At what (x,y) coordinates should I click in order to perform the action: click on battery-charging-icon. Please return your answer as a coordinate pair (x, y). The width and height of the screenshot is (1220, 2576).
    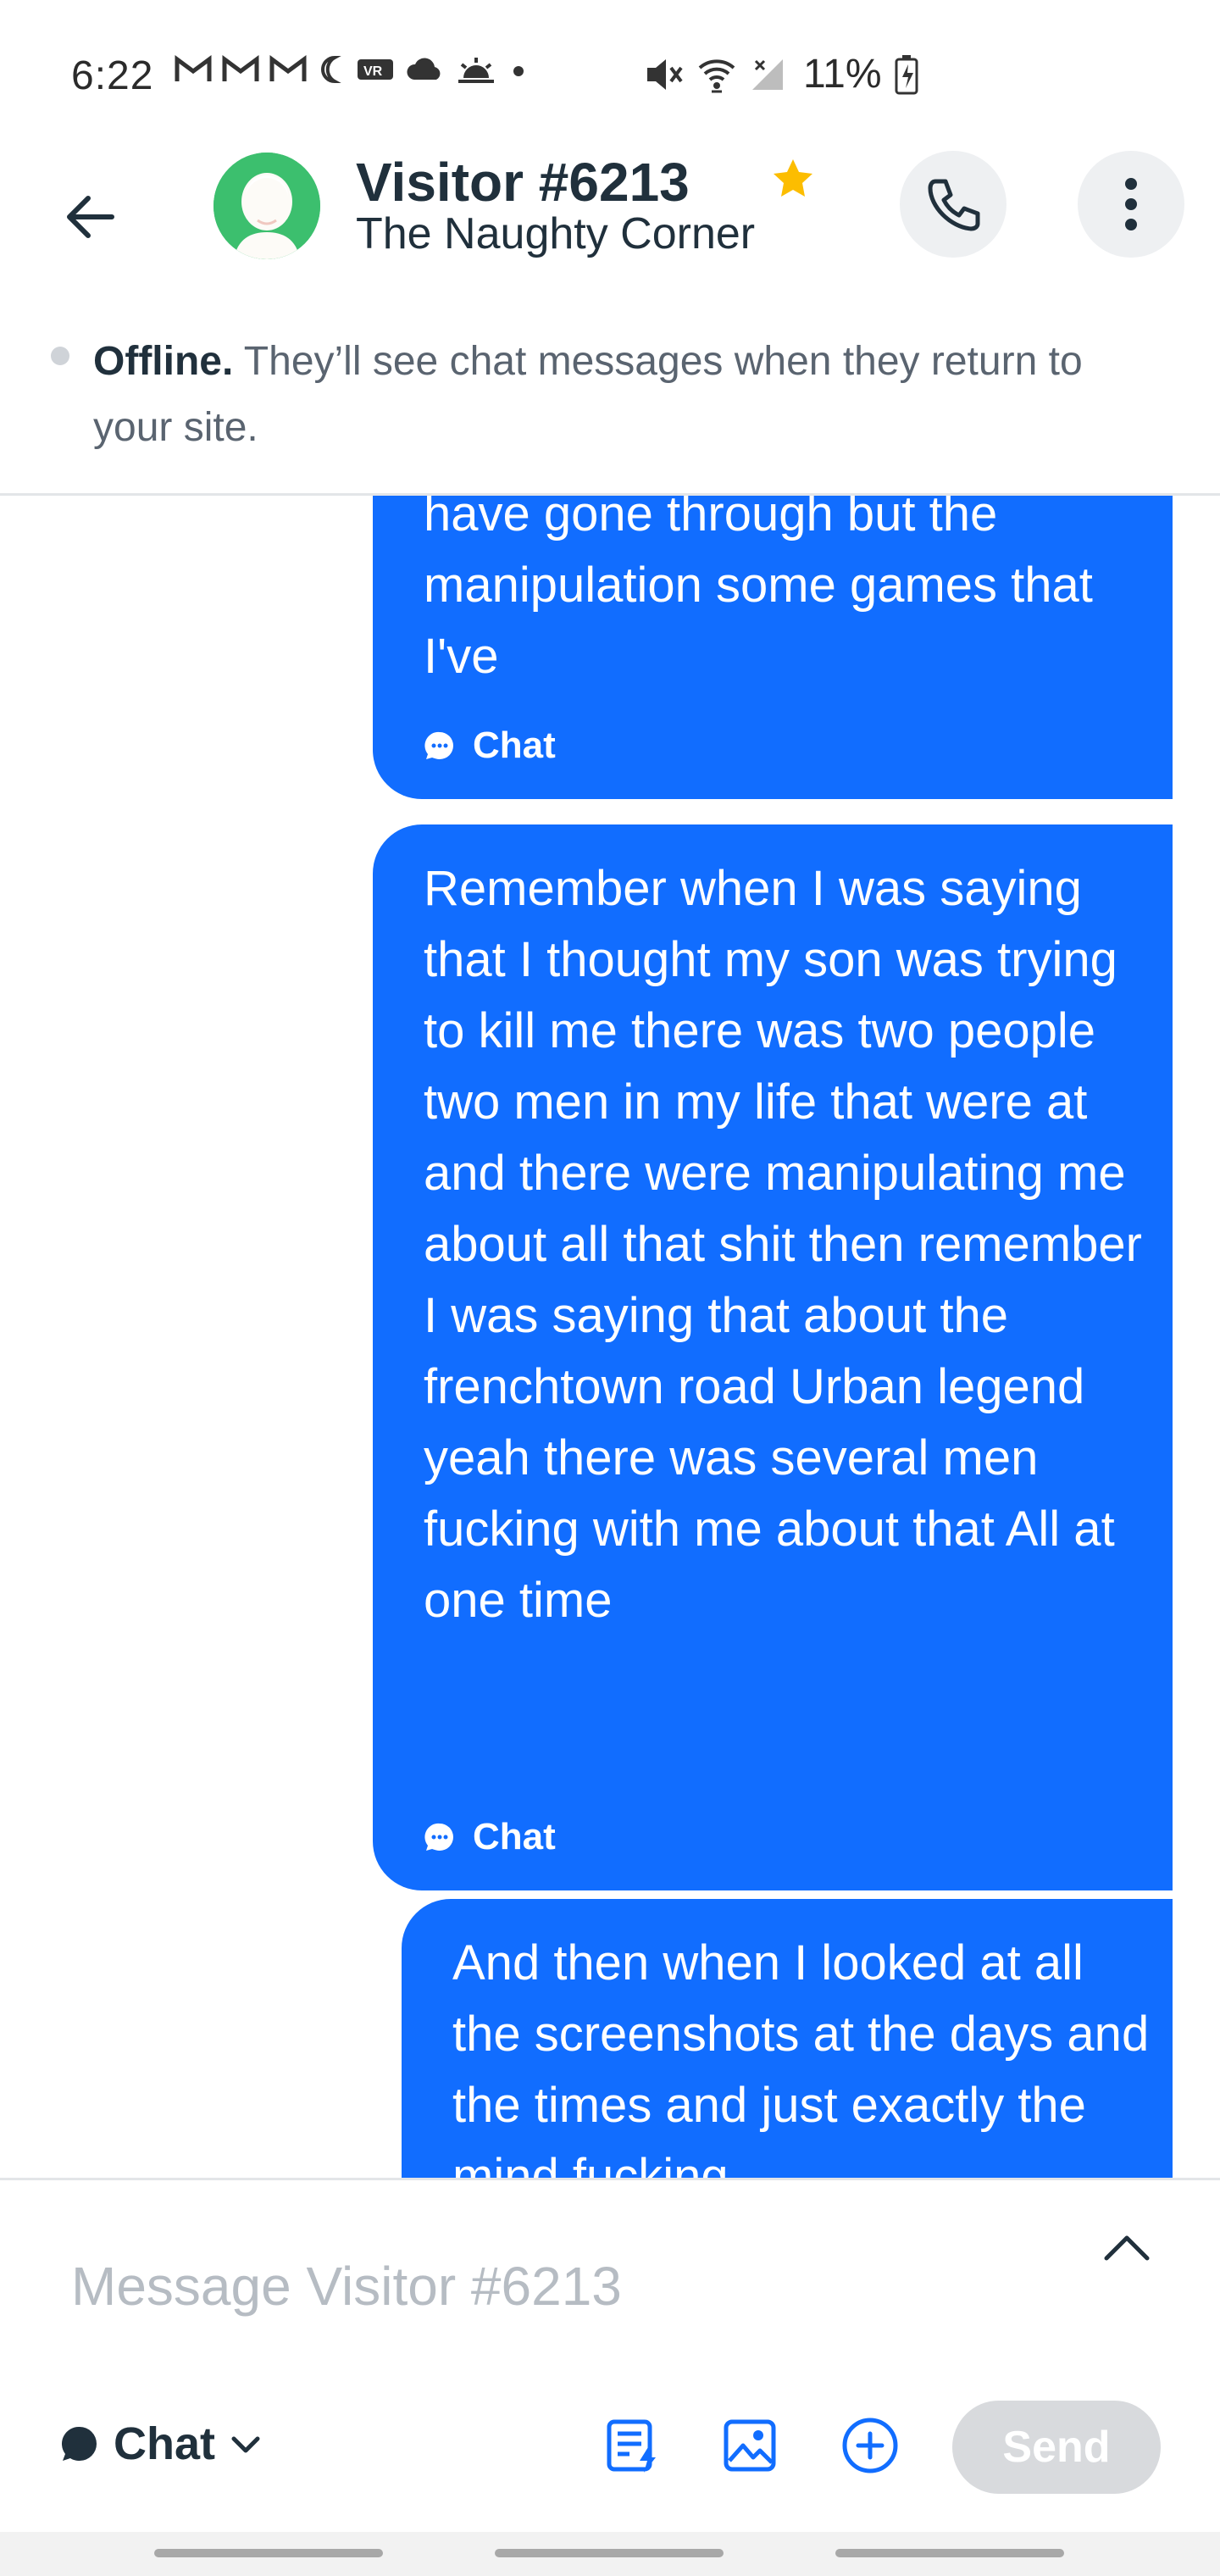
    Looking at the image, I should click on (906, 74).